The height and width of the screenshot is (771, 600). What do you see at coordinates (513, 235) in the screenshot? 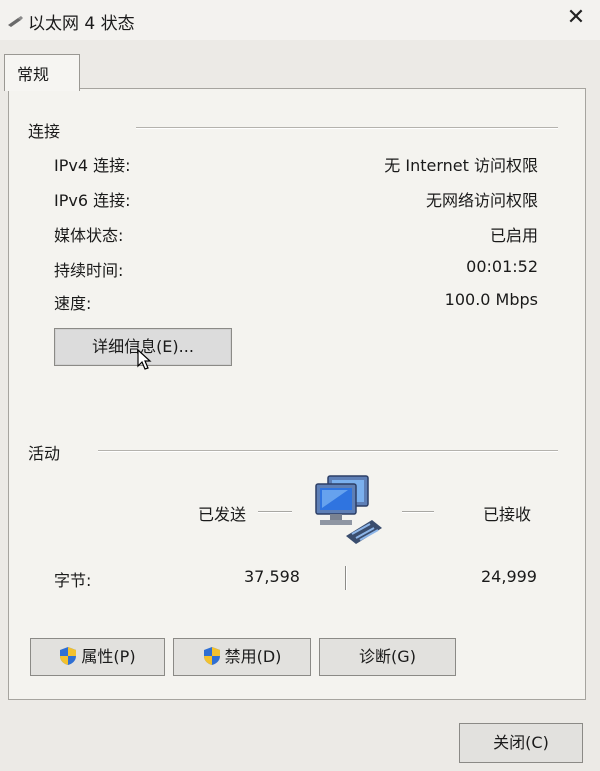
I see `media-state-value: 已启用` at bounding box center [513, 235].